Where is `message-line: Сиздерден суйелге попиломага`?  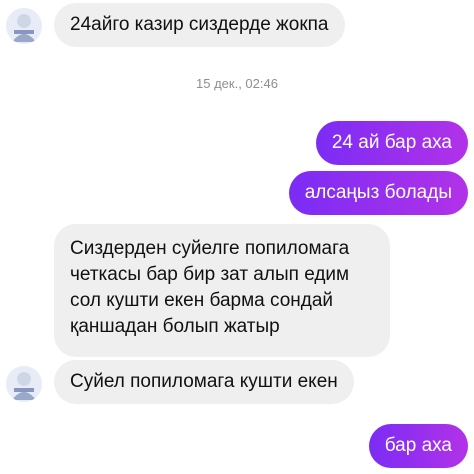
message-line: Сиздерден суйелге попиломага is located at coordinates (210, 248).